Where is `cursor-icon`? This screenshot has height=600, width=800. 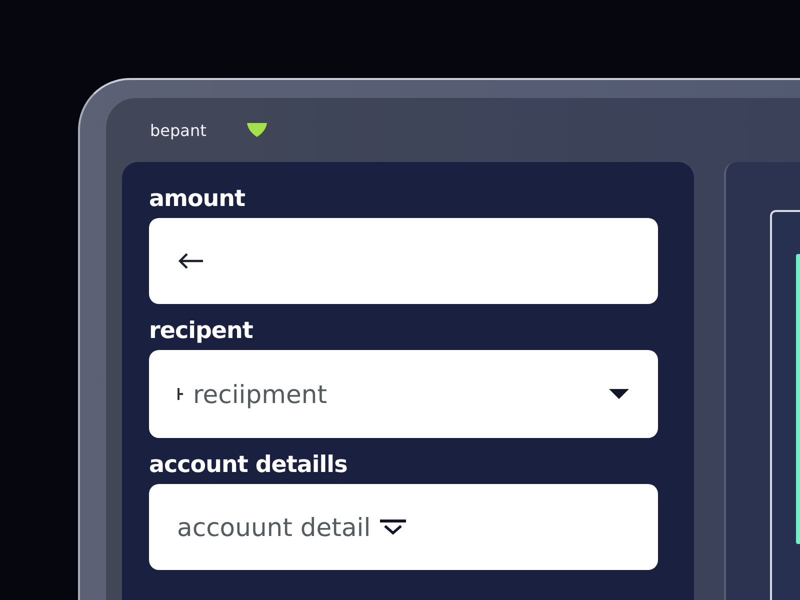 cursor-icon is located at coordinates (181, 394).